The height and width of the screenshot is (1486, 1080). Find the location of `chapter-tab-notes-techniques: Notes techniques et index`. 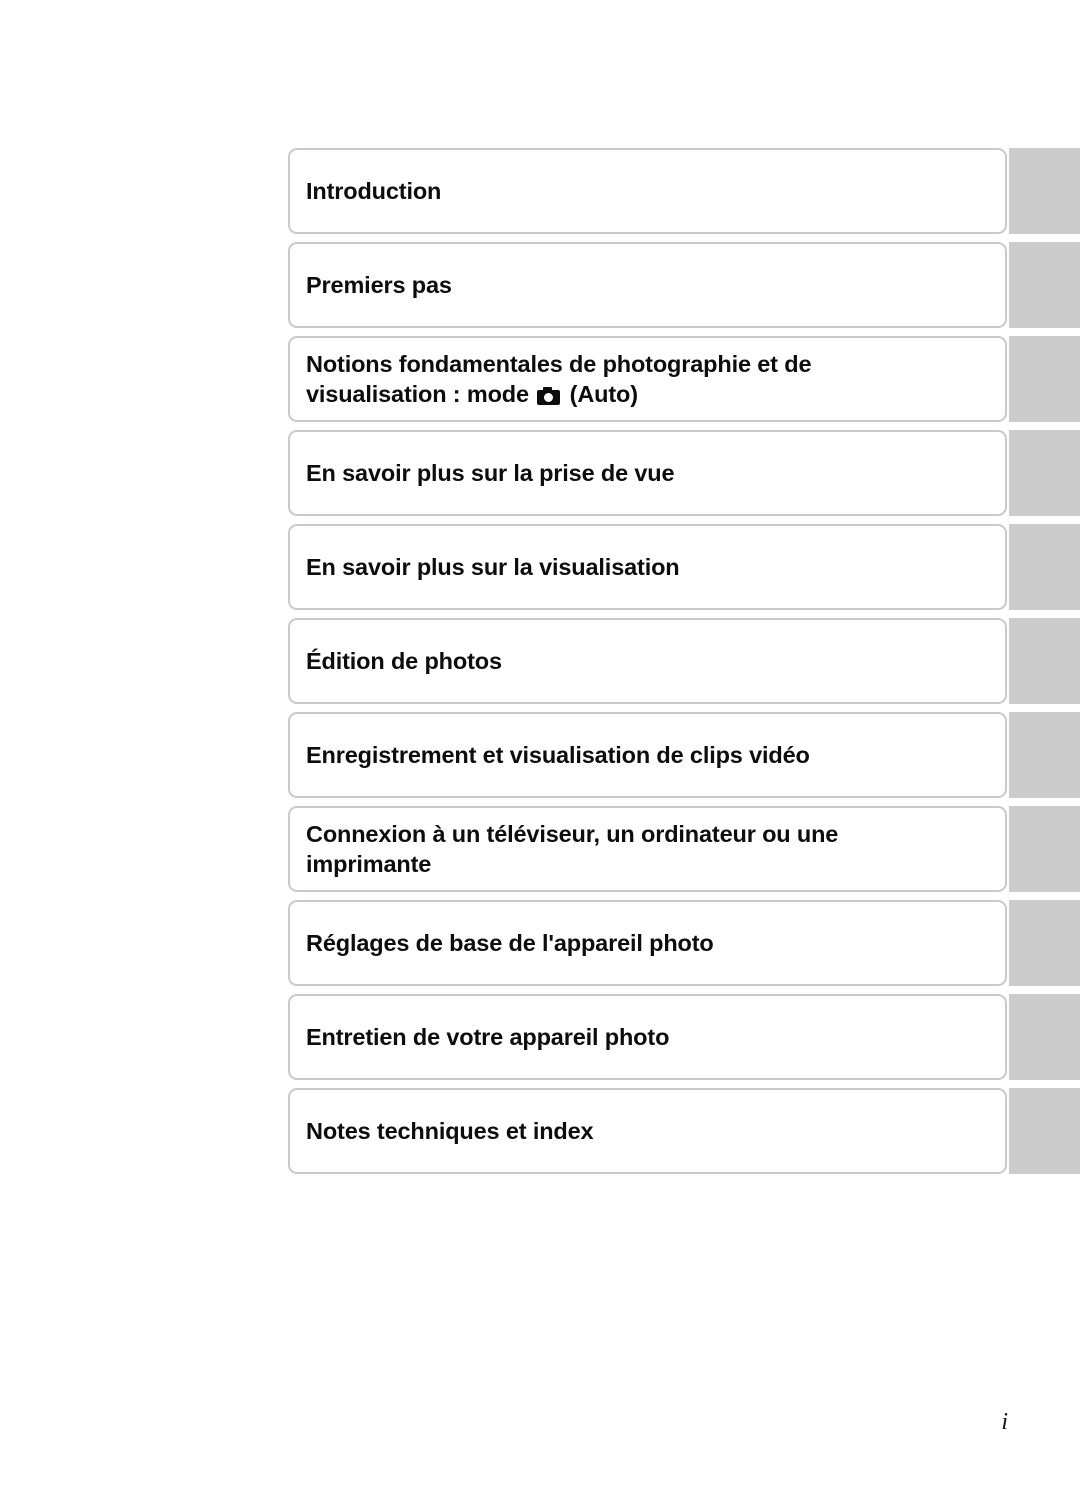

chapter-tab-notes-techniques: Notes techniques et index is located at coordinates (647, 1131).